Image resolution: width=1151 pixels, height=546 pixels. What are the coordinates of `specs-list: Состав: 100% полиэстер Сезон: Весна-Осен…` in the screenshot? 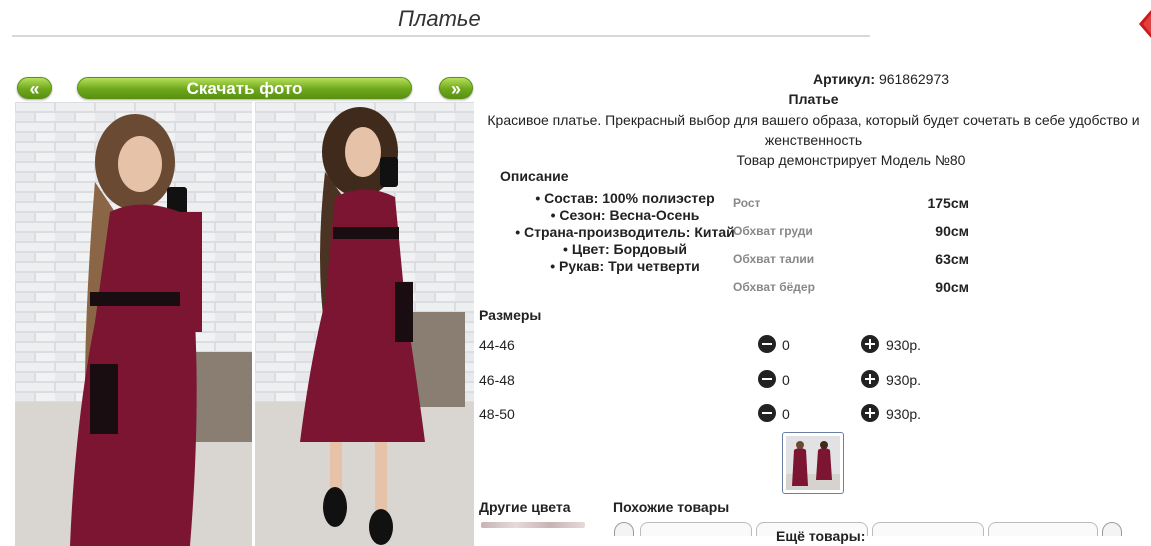 It's located at (625, 232).